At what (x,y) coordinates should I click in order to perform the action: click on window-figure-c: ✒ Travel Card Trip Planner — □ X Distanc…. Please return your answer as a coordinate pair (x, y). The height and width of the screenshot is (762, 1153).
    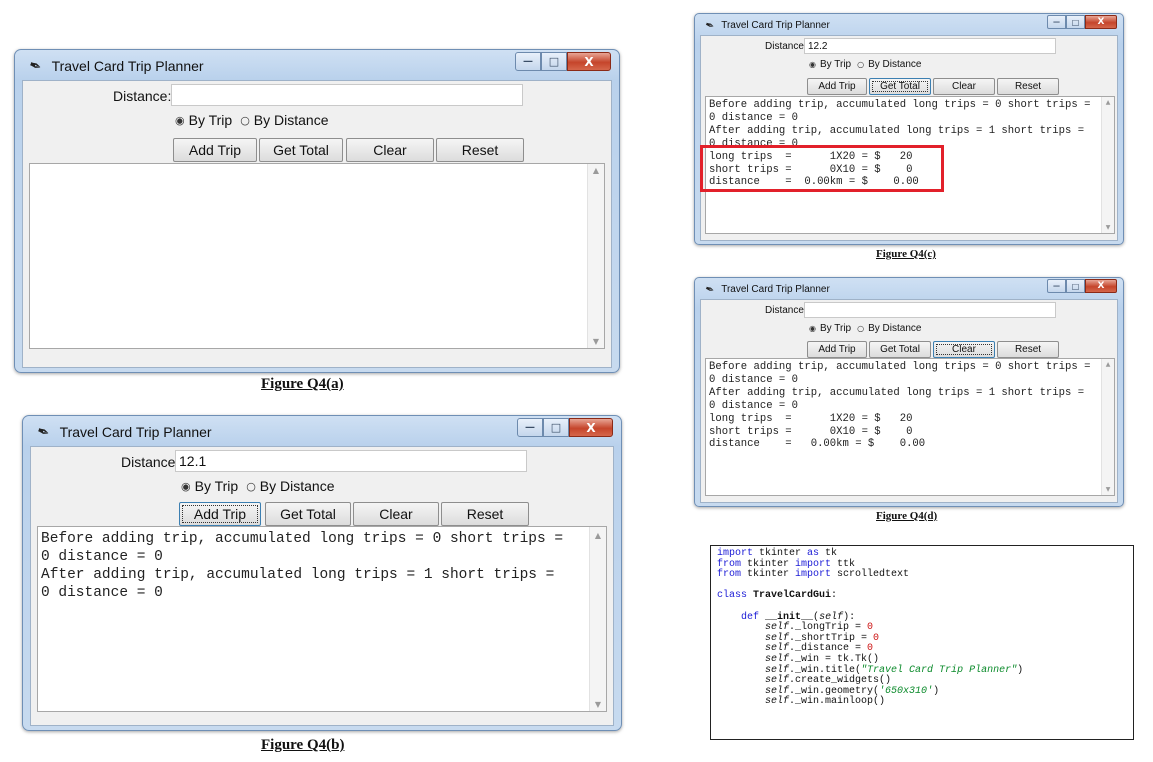
    Looking at the image, I should click on (909, 129).